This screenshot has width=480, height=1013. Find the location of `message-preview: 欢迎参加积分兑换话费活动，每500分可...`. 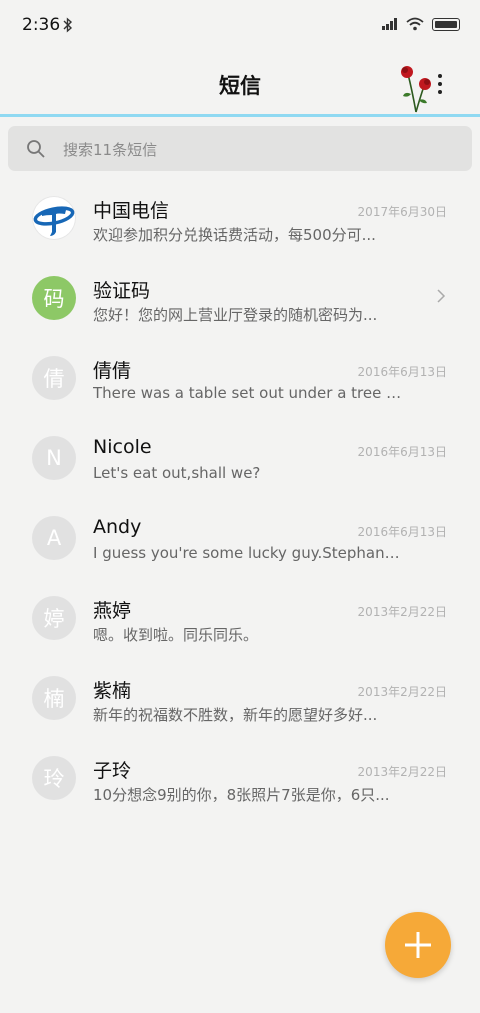

message-preview: 欢迎参加积分兑换话费活动，每500分可... is located at coordinates (234, 235).